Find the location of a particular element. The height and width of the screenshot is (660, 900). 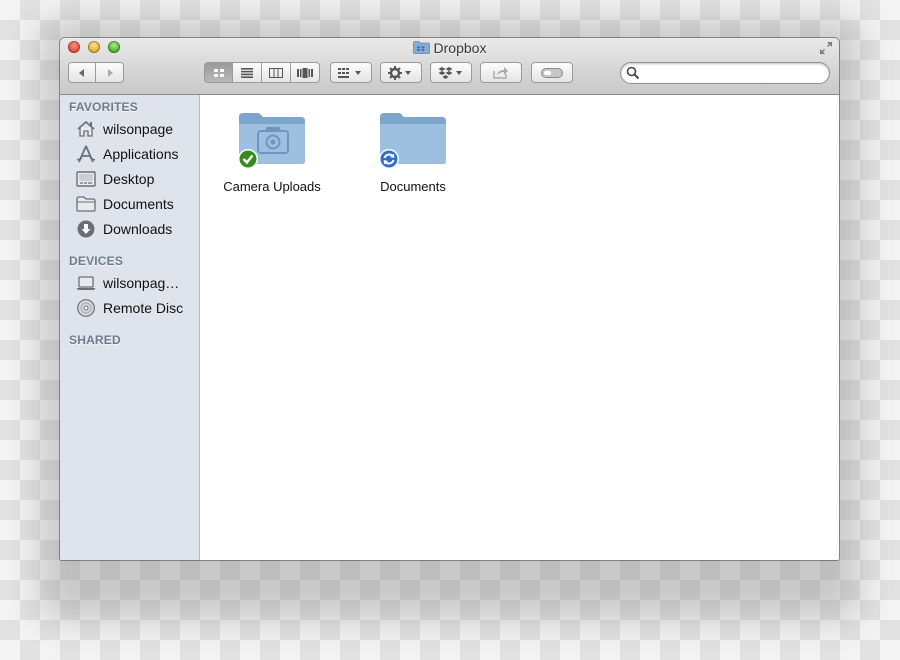

share-icon is located at coordinates (500, 73).